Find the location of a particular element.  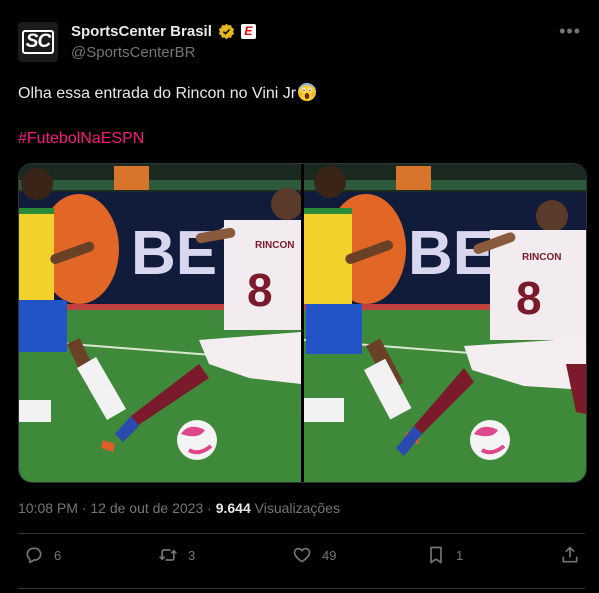

photo-left-shirt-name: RINCON is located at coordinates (274, 245).